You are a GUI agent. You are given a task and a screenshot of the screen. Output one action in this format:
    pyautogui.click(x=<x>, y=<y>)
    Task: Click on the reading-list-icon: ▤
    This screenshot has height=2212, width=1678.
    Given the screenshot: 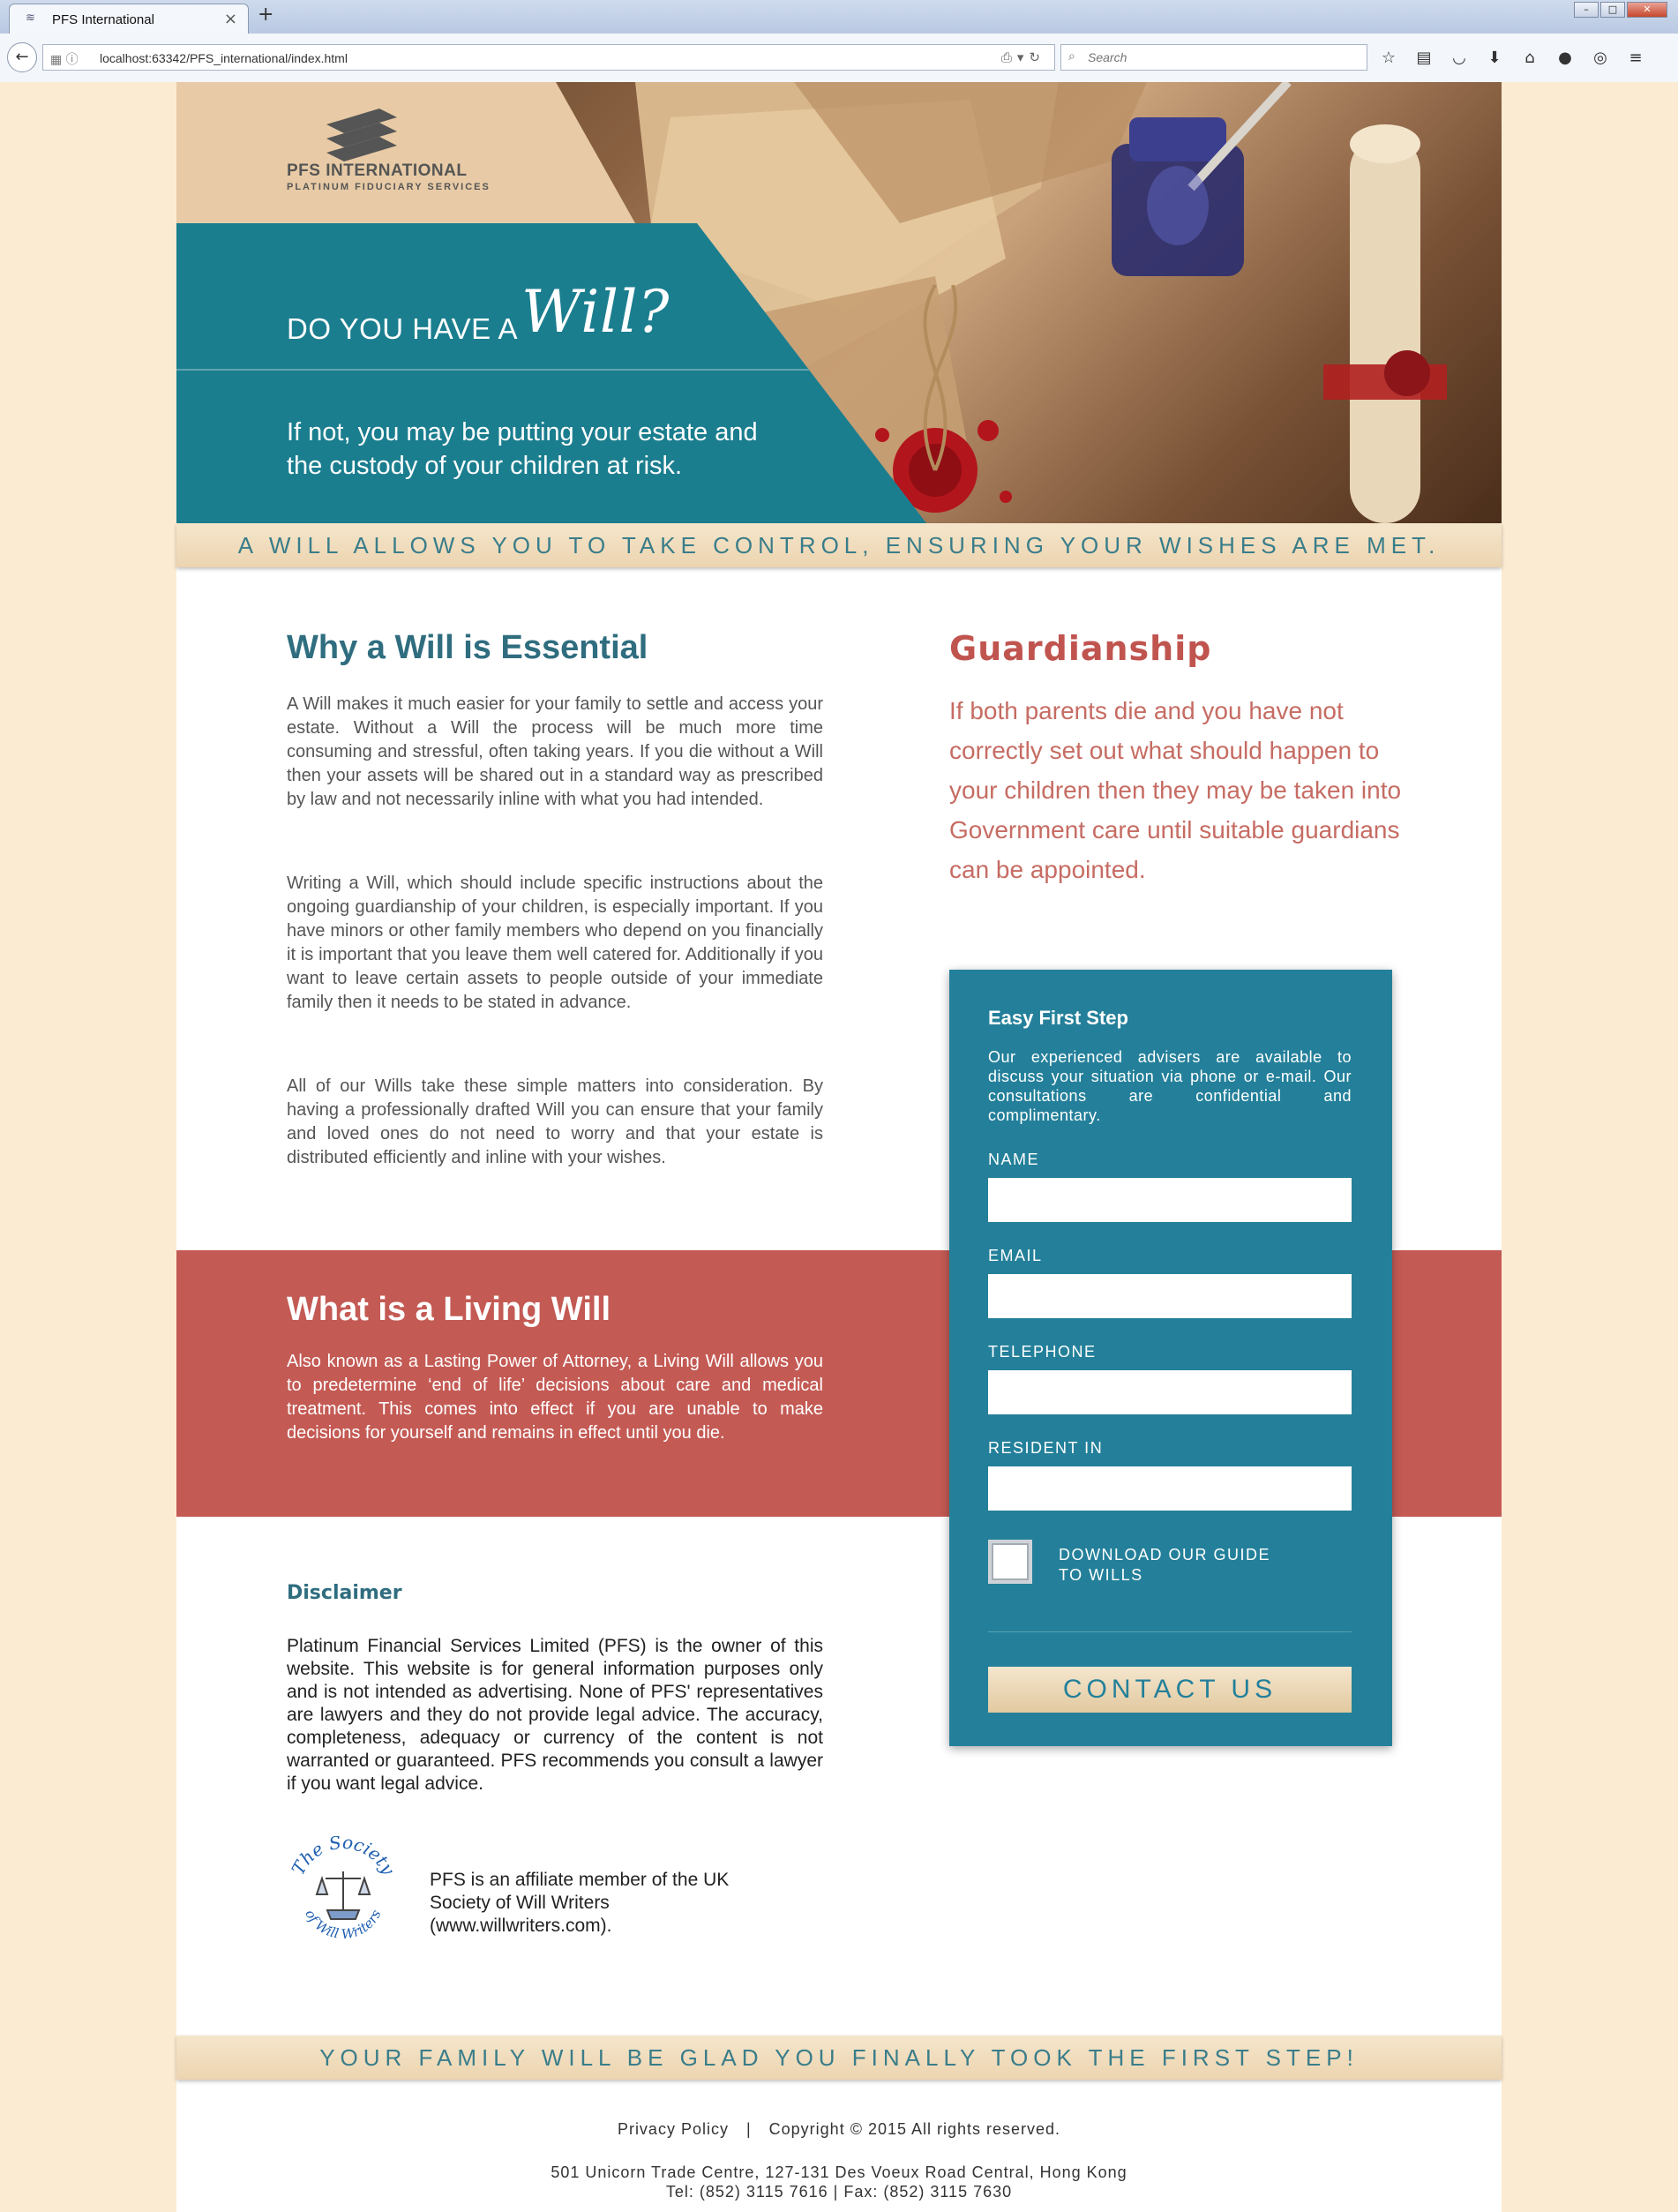 What is the action you would take?
    pyautogui.click(x=1424, y=59)
    